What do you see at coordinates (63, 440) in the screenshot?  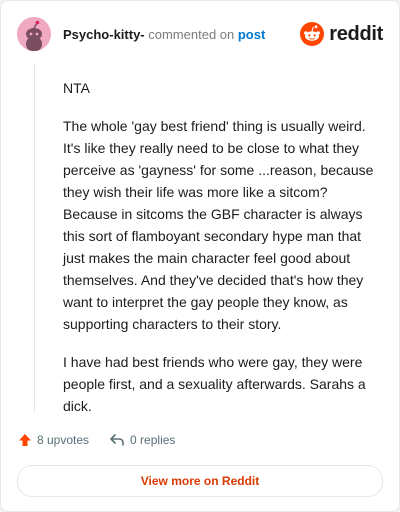 I see `upvote-count: 8 upvotes` at bounding box center [63, 440].